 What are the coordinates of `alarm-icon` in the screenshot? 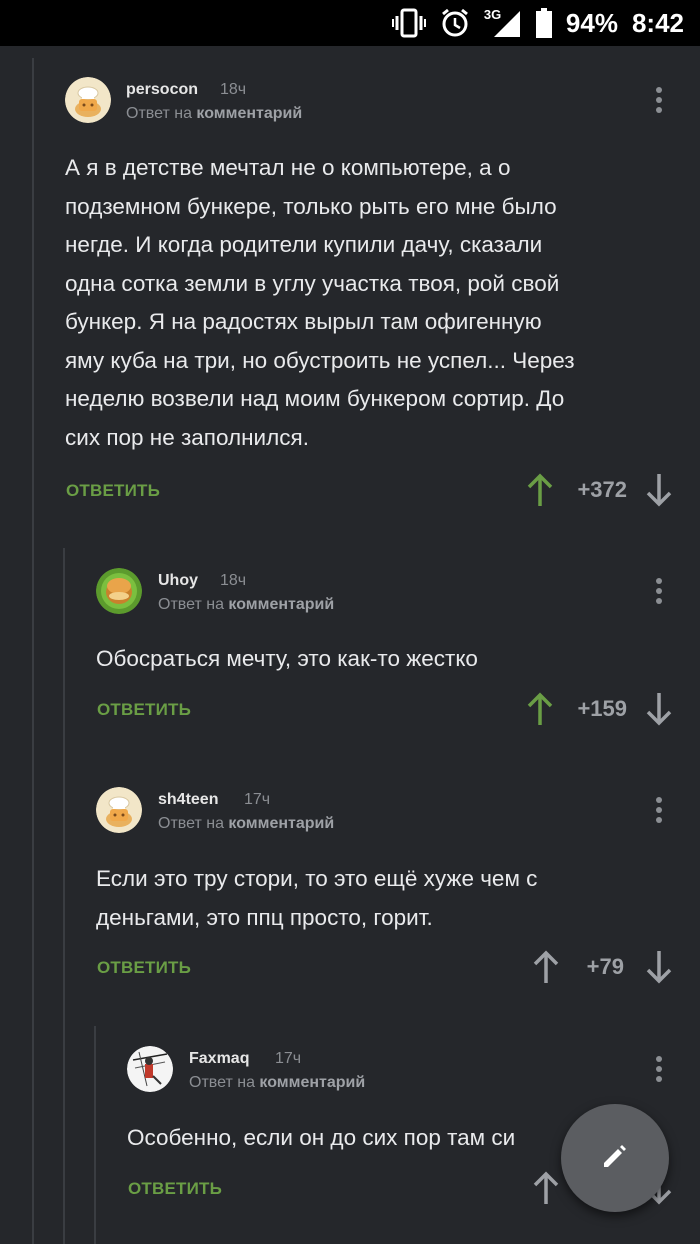 It's located at (455, 23).